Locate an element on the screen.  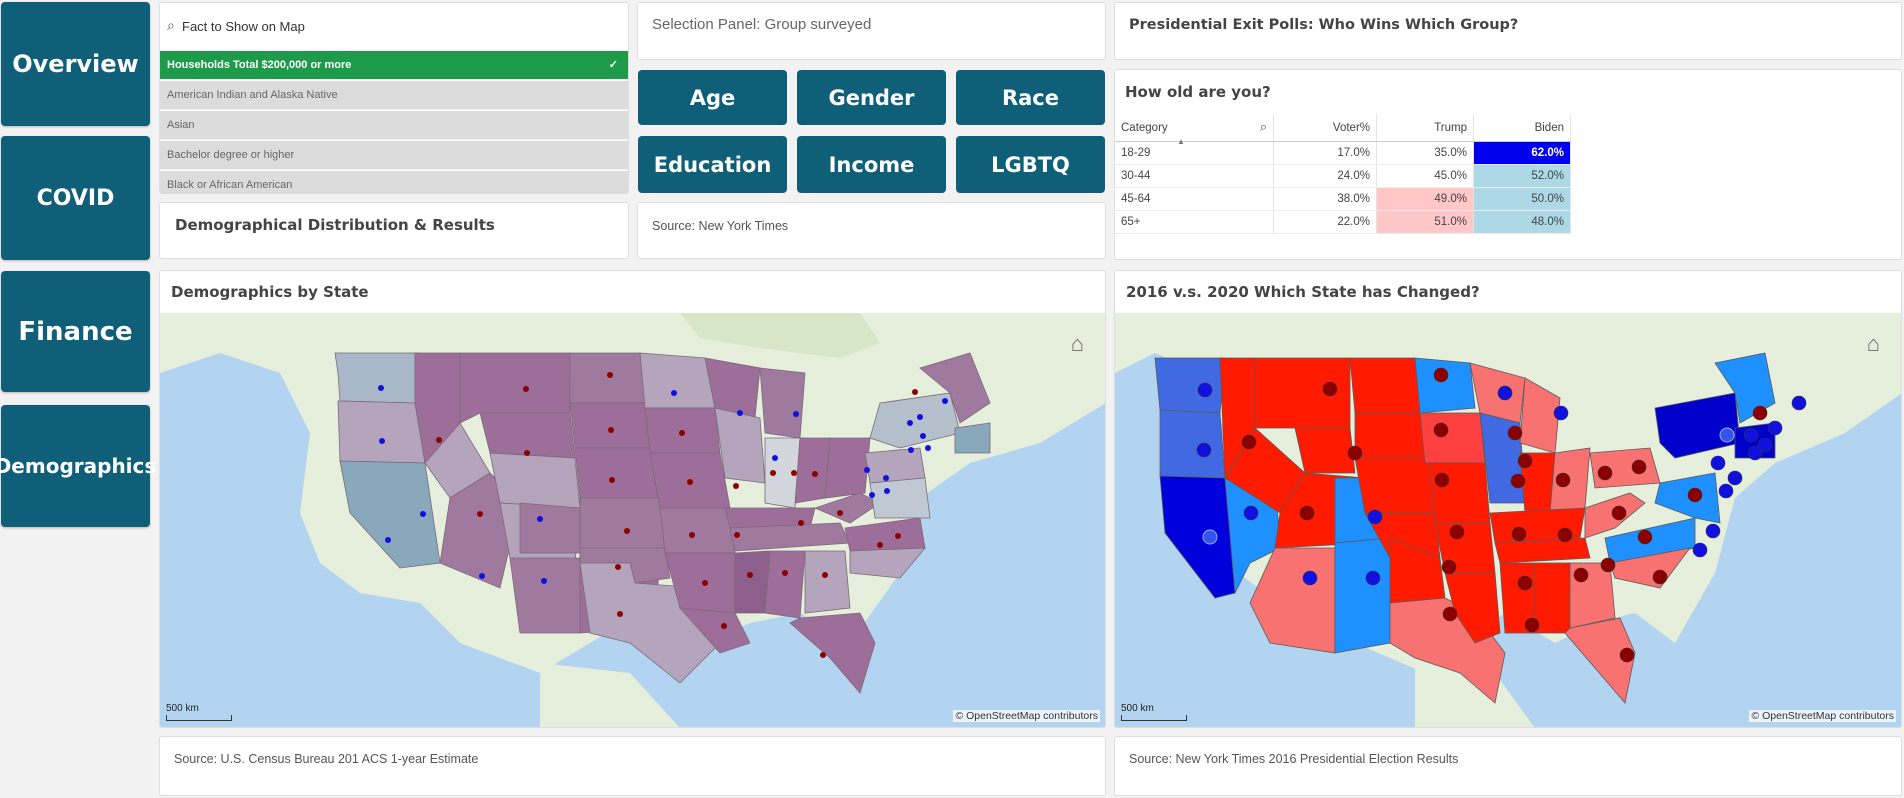
education-button-label: Education is located at coordinates (712, 164).